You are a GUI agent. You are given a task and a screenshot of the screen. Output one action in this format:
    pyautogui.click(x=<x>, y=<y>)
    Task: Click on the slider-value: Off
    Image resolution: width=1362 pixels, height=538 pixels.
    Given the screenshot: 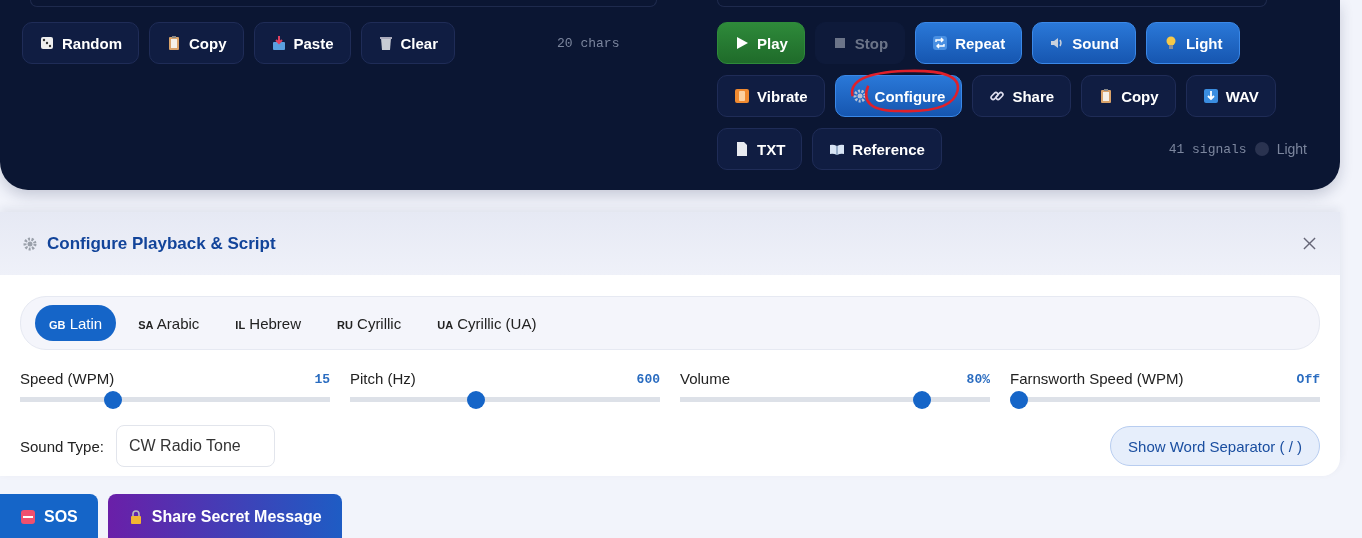 What is the action you would take?
    pyautogui.click(x=1308, y=379)
    